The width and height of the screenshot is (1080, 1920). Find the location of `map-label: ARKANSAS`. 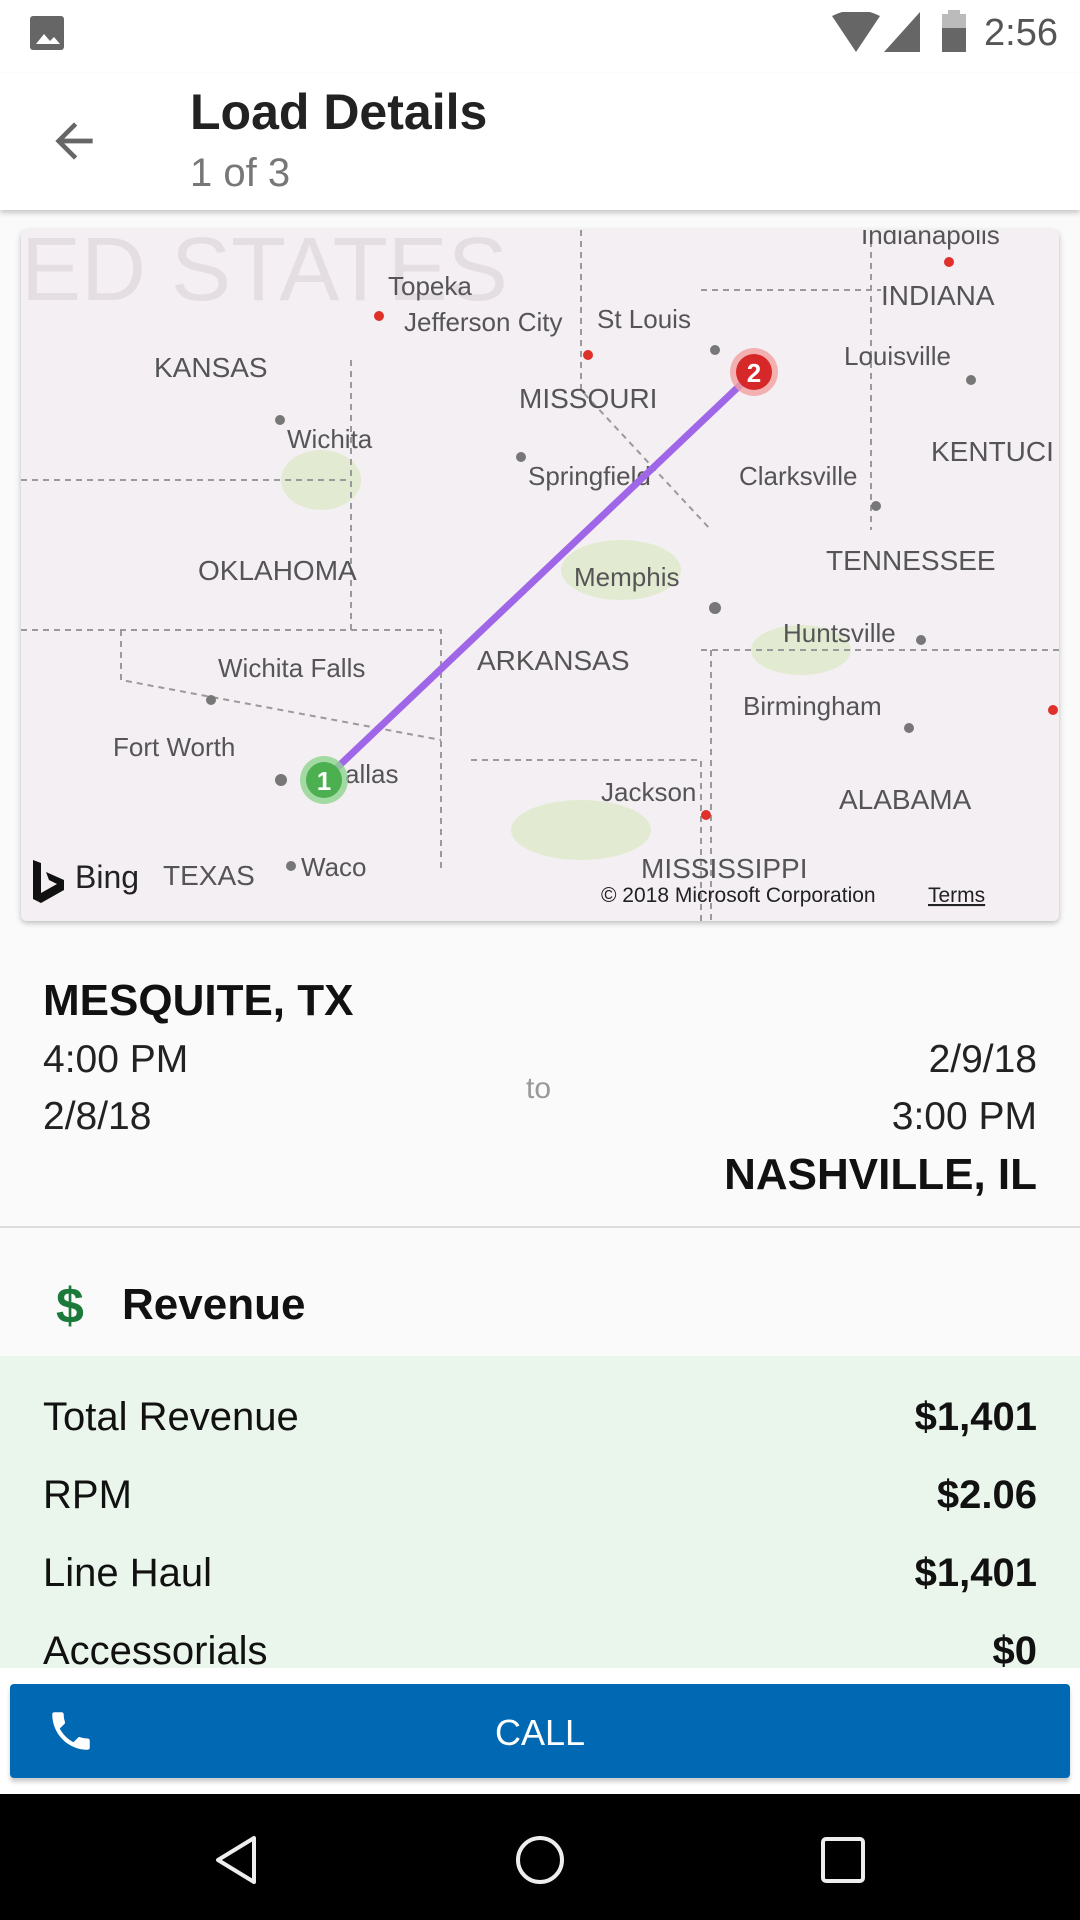

map-label: ARKANSAS is located at coordinates (553, 660).